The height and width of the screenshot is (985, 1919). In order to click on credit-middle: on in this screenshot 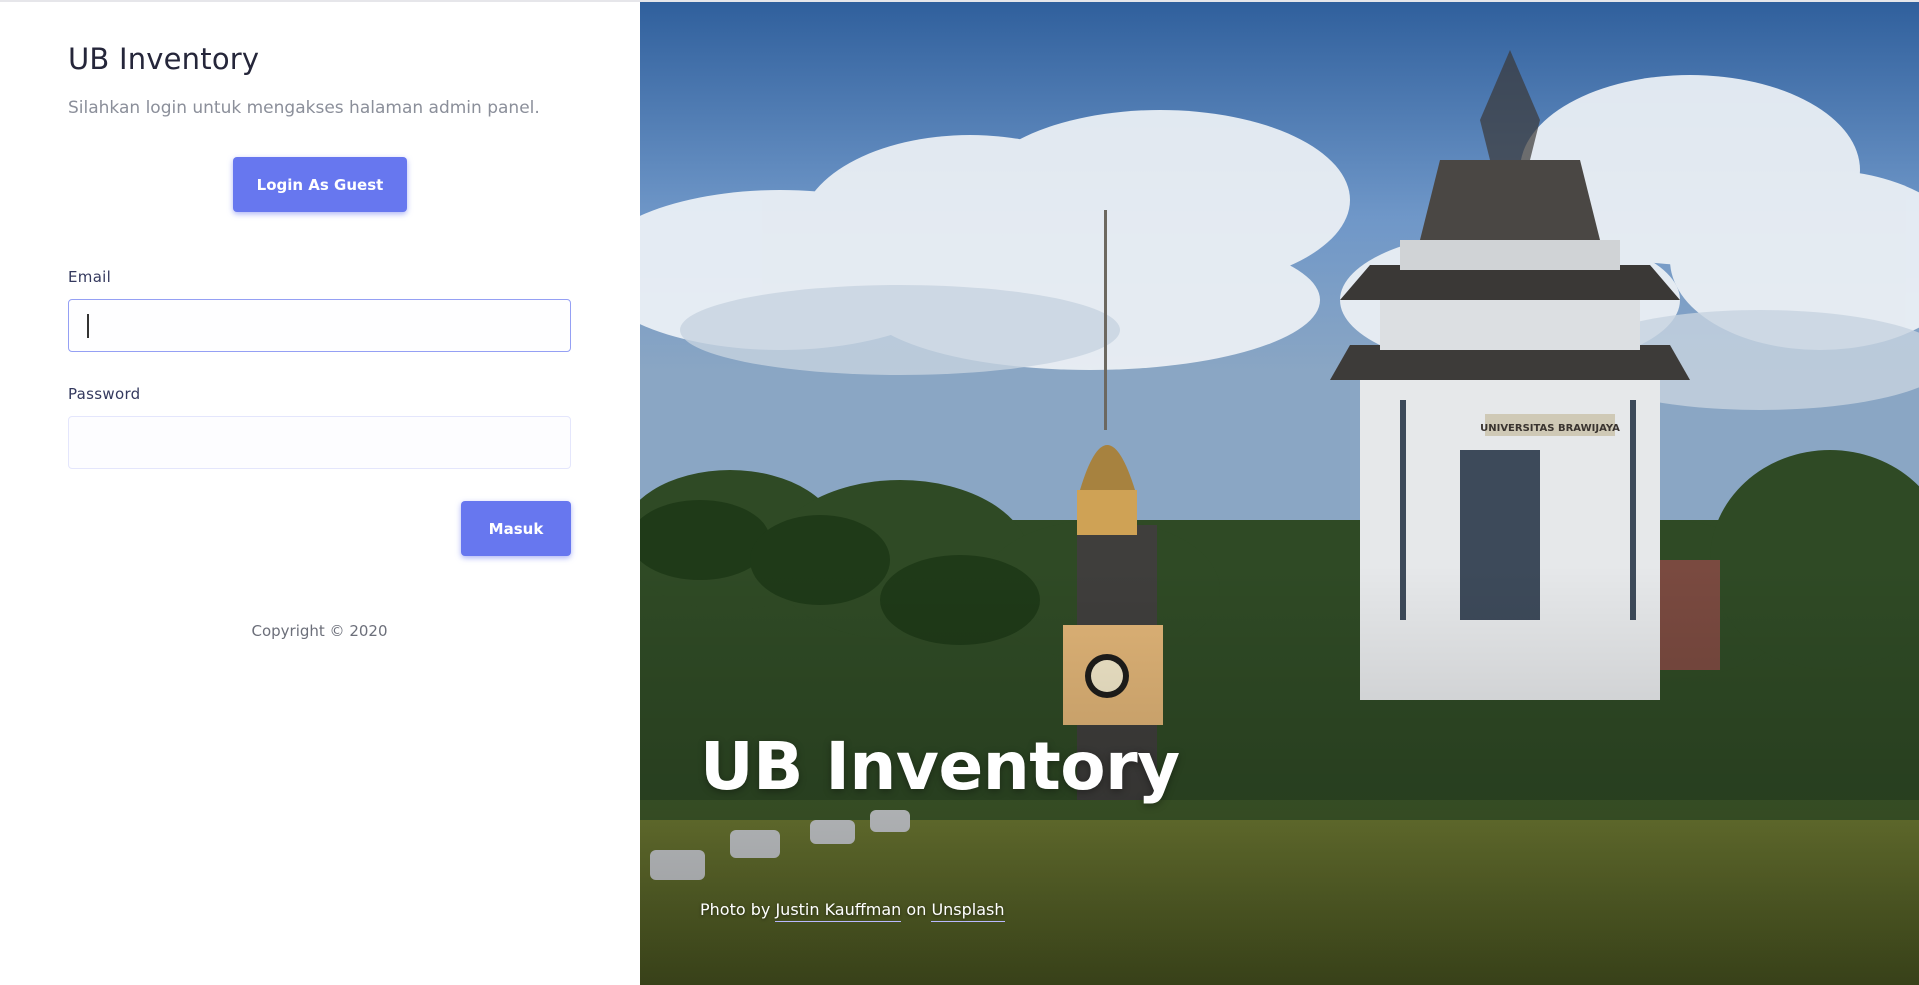, I will do `click(916, 909)`.